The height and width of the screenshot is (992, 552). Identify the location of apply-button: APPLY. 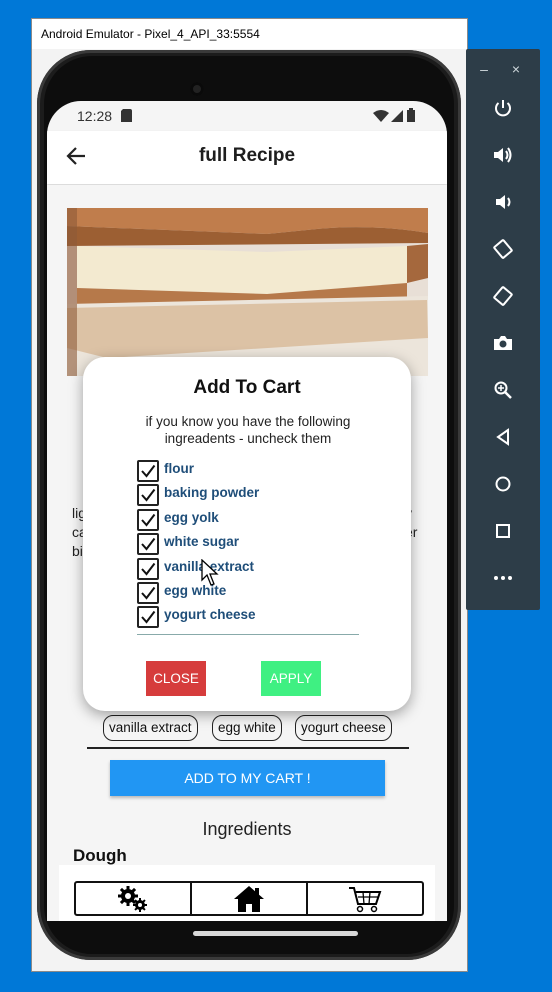
(291, 678).